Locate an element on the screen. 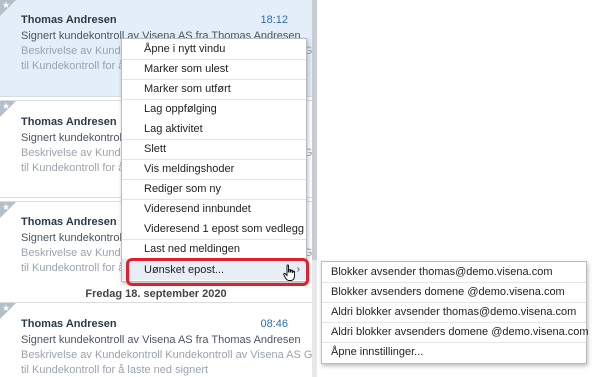 This screenshot has height=377, width=608. hand-cursor-icon is located at coordinates (289, 272).